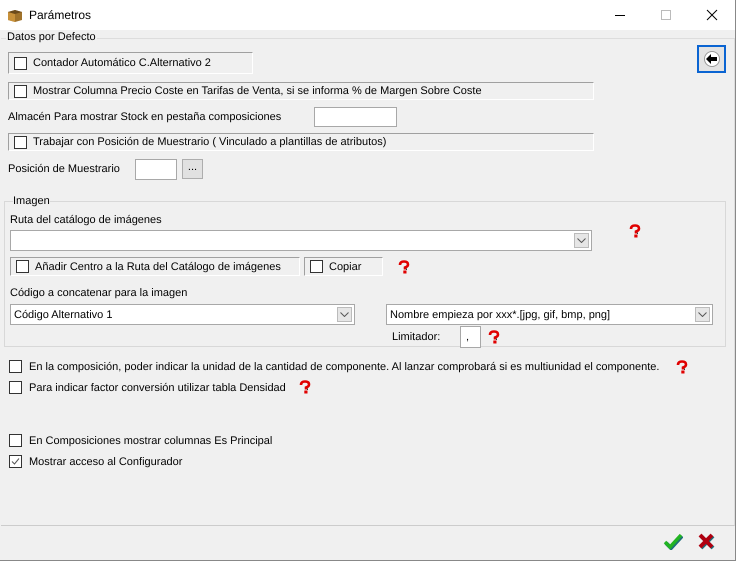 The image size is (738, 562). What do you see at coordinates (712, 15) in the screenshot?
I see `close-icon` at bounding box center [712, 15].